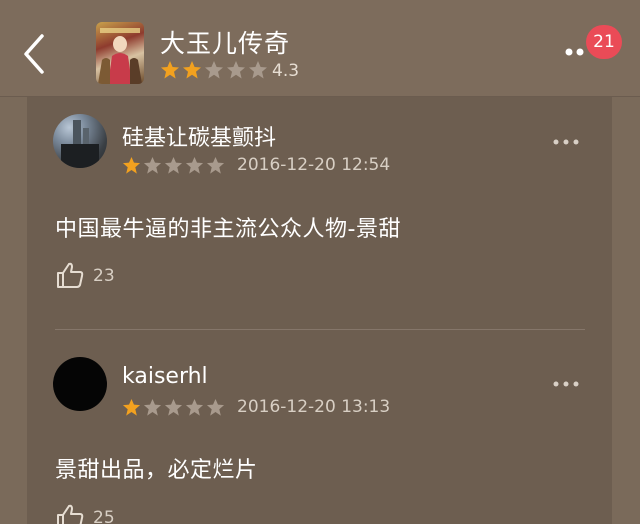 The width and height of the screenshot is (640, 524). I want to click on app-title: 大玉儿传奇, so click(225, 43).